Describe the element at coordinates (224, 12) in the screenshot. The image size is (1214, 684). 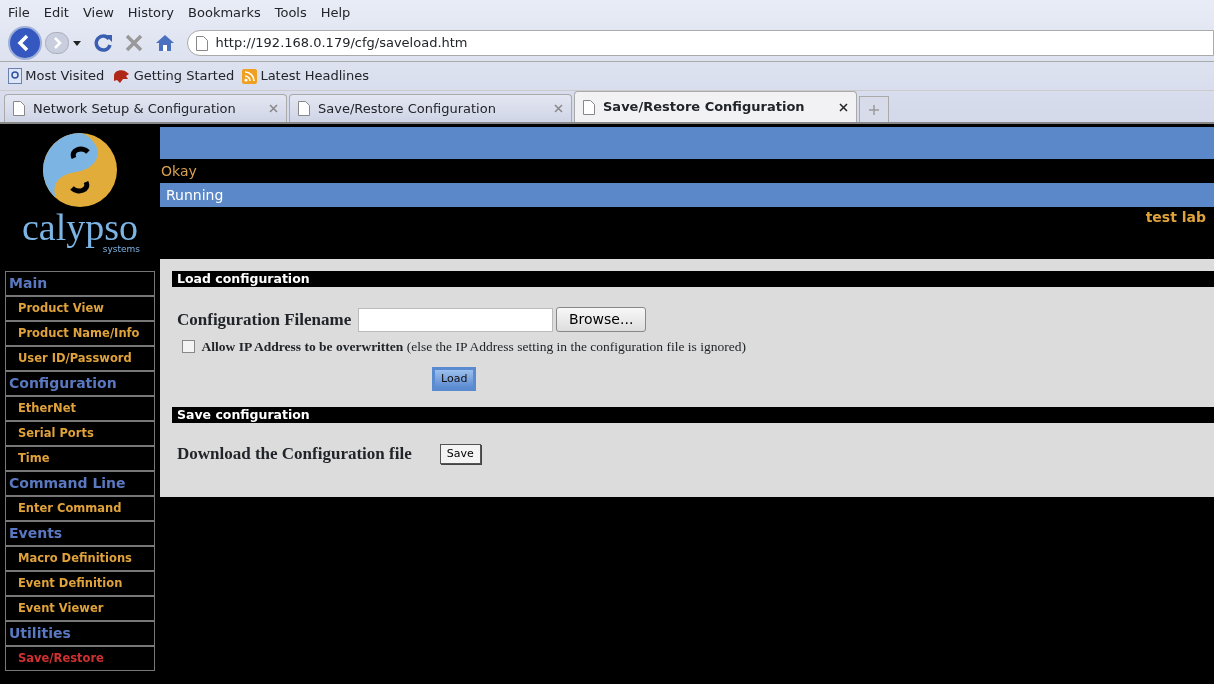
I see `menu-item: Bookmarks` at that location.